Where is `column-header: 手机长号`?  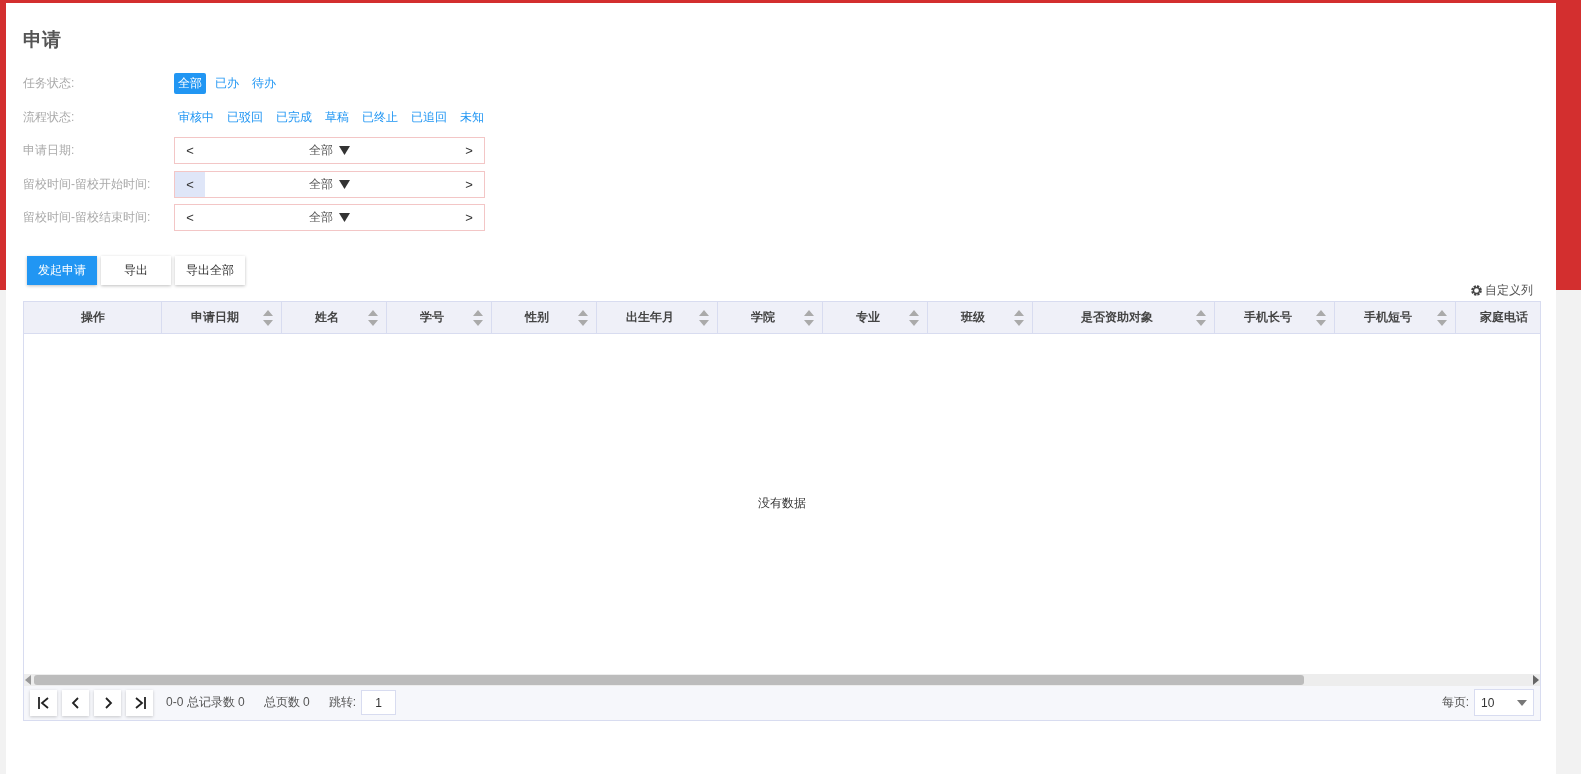
column-header: 手机长号 is located at coordinates (1275, 317).